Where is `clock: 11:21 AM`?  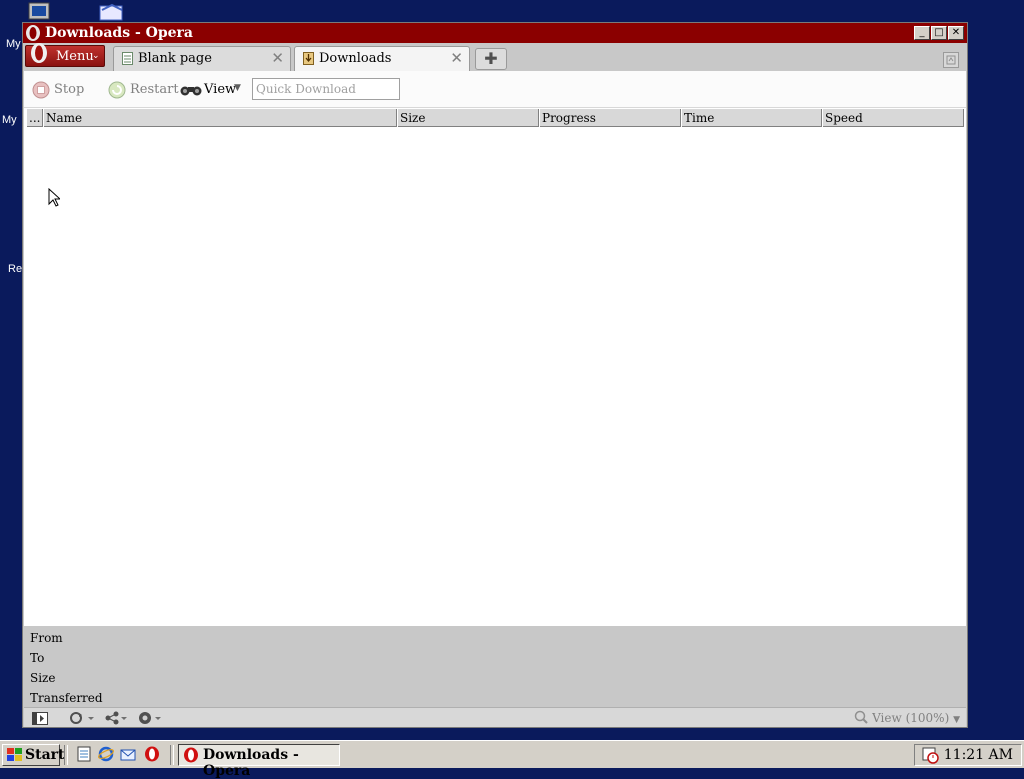
clock: 11:21 AM is located at coordinates (978, 755).